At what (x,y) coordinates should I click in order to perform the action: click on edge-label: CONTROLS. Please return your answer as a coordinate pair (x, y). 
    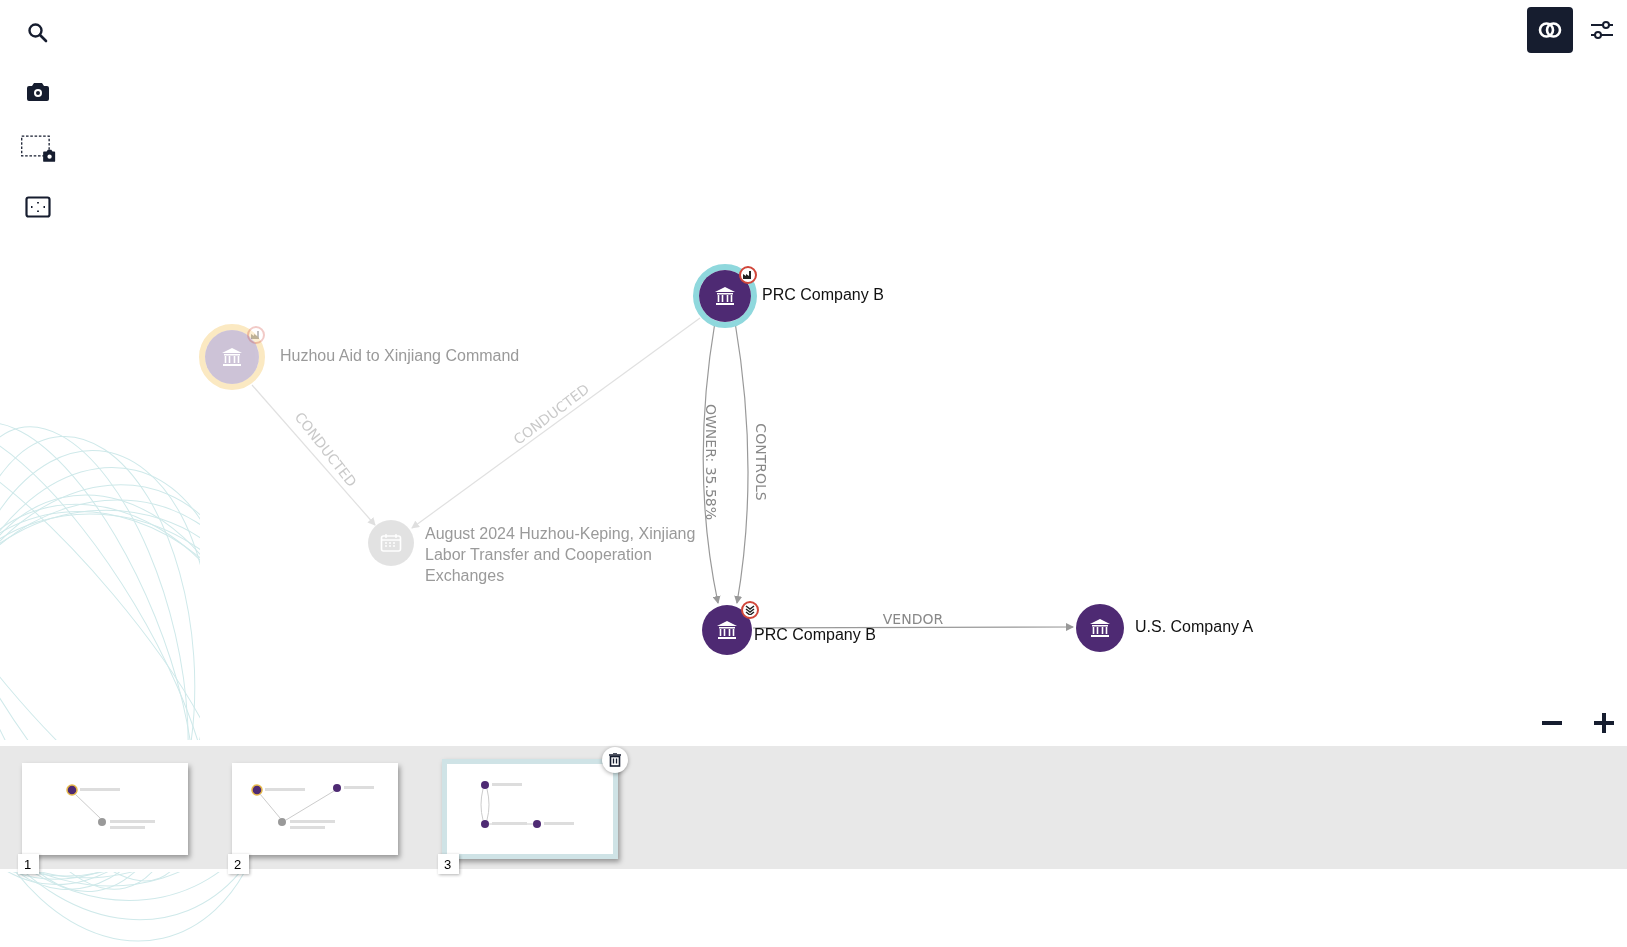
    Looking at the image, I should click on (761, 462).